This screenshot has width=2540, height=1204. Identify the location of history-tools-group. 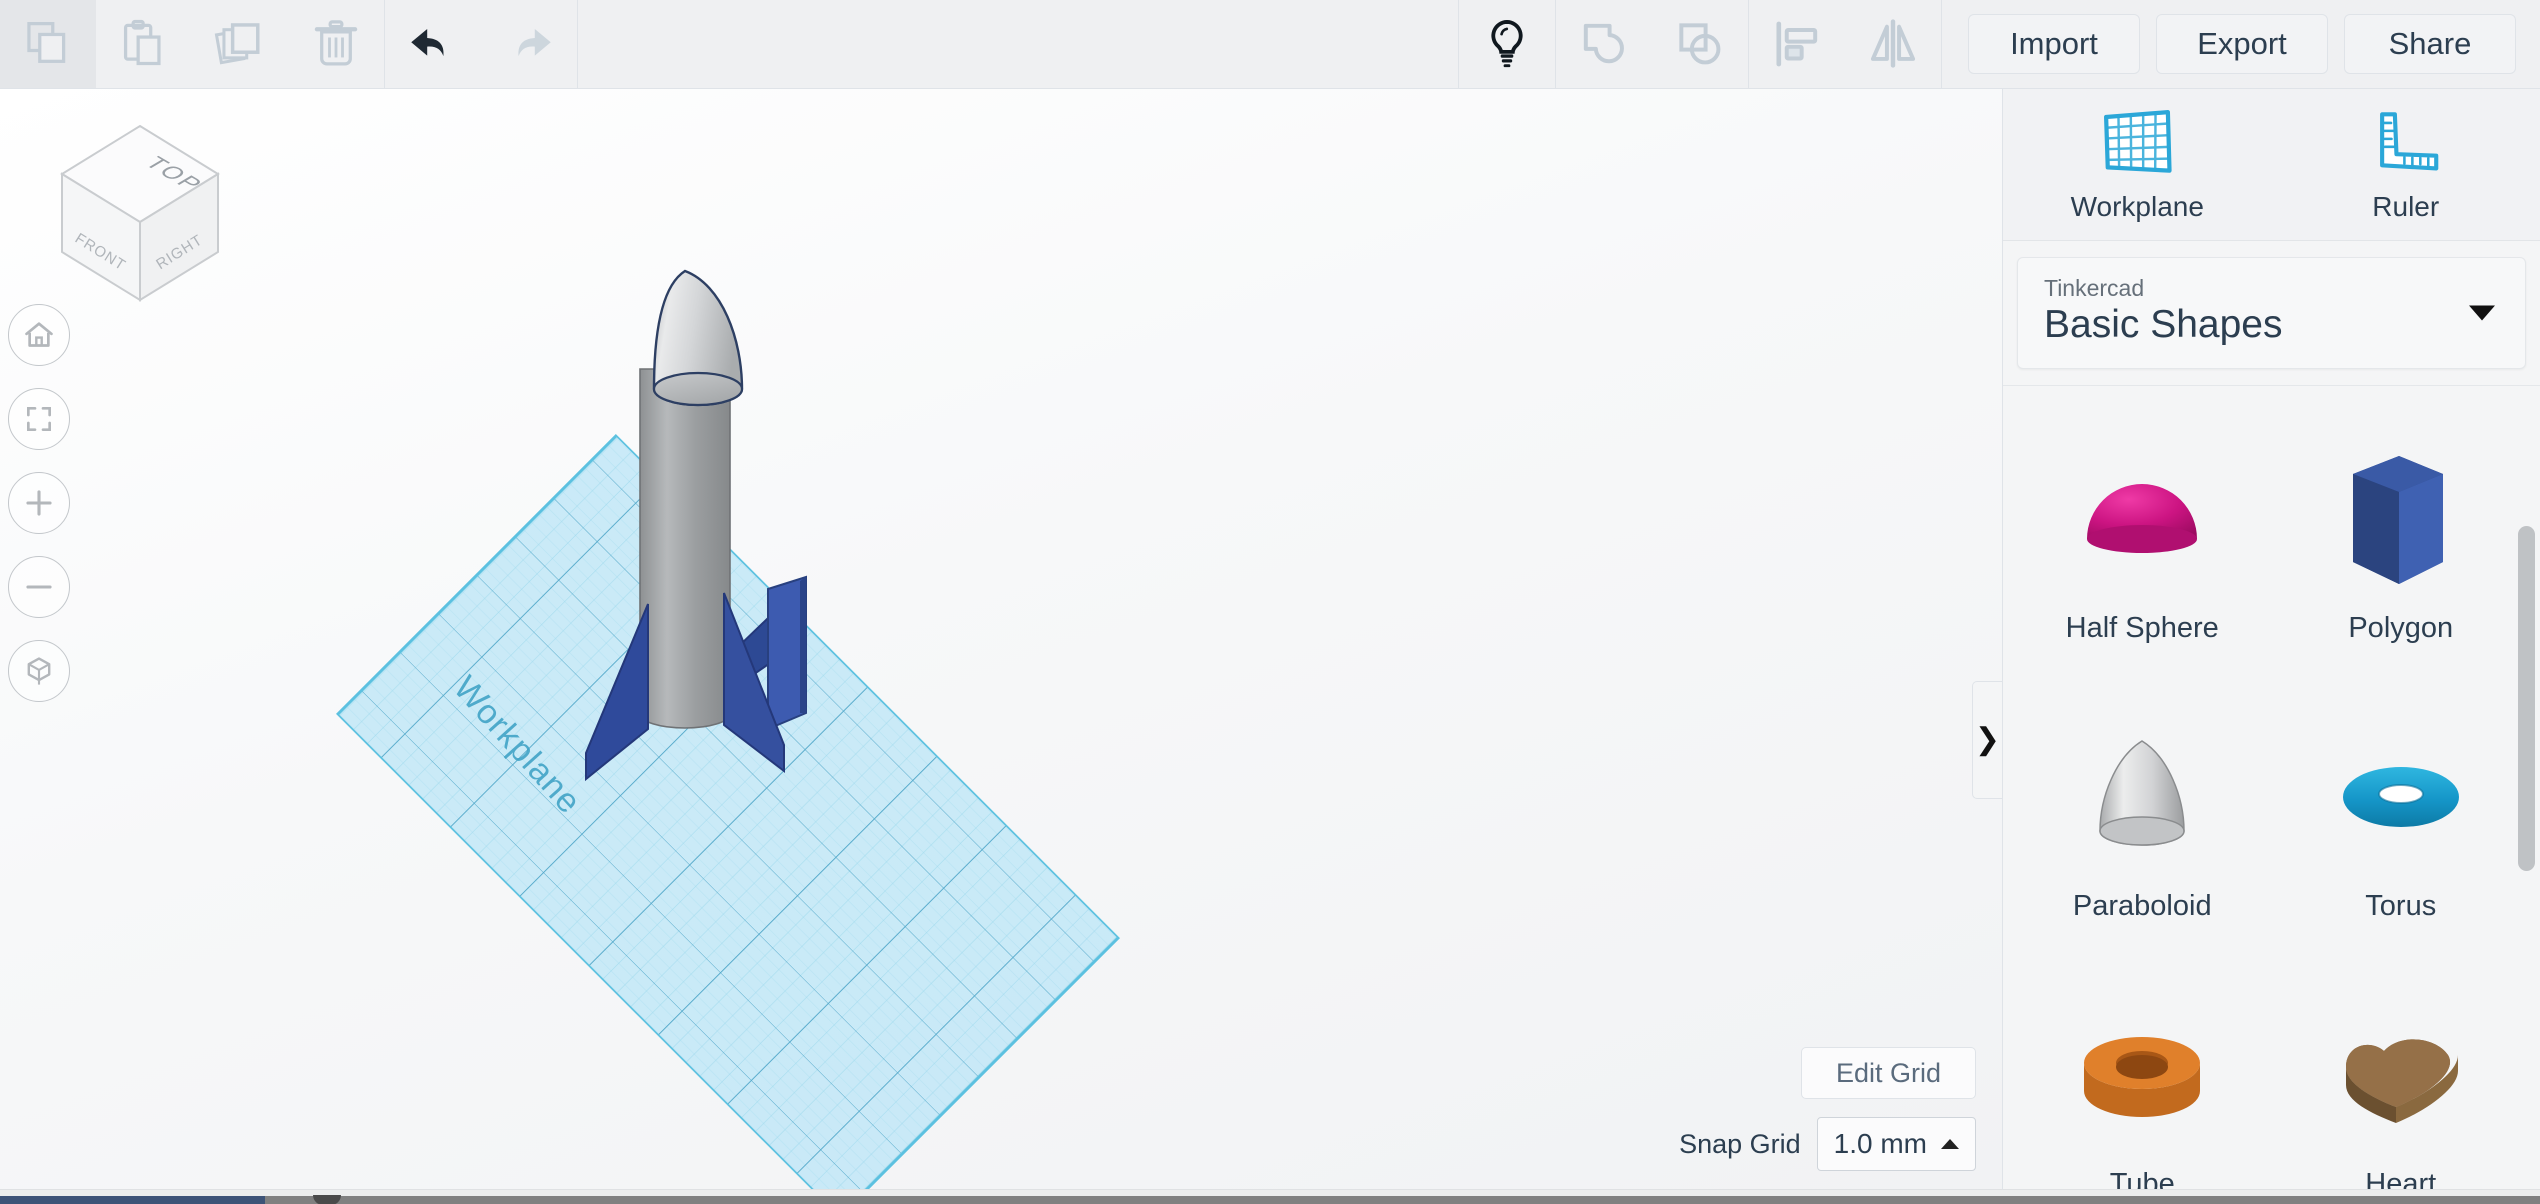
(481, 44).